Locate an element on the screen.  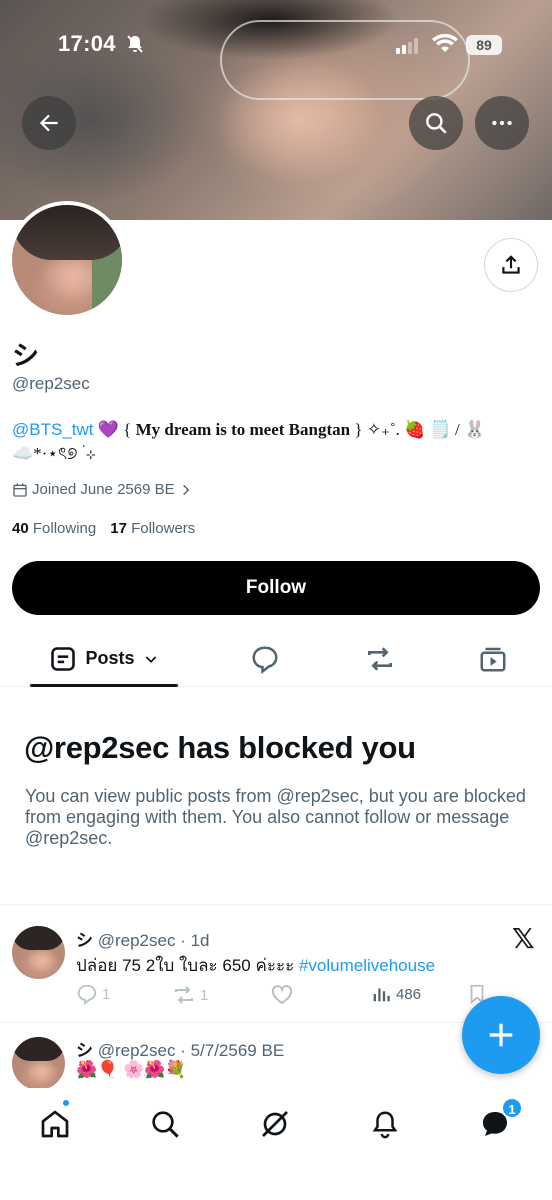
compose-post-button is located at coordinates (501, 1035).